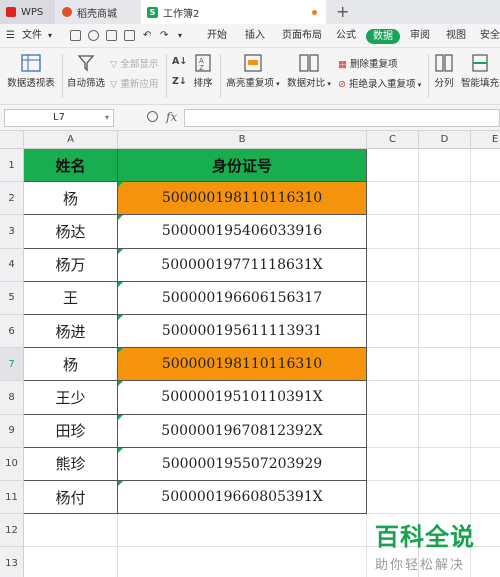 The height and width of the screenshot is (577, 500). Describe the element at coordinates (12, 431) in the screenshot. I see `row-header-9: 9` at that location.